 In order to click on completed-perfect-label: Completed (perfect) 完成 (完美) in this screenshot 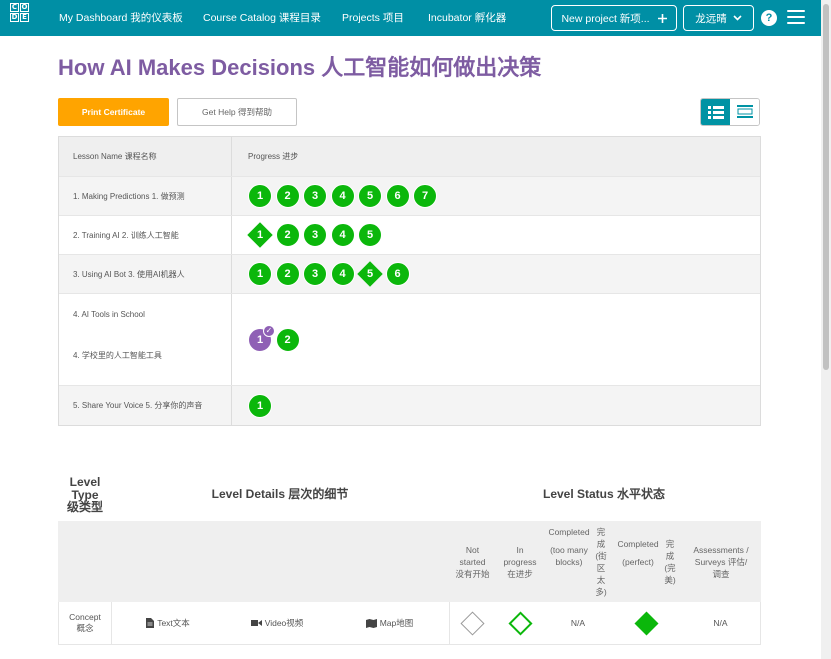, I will do `click(646, 562)`.